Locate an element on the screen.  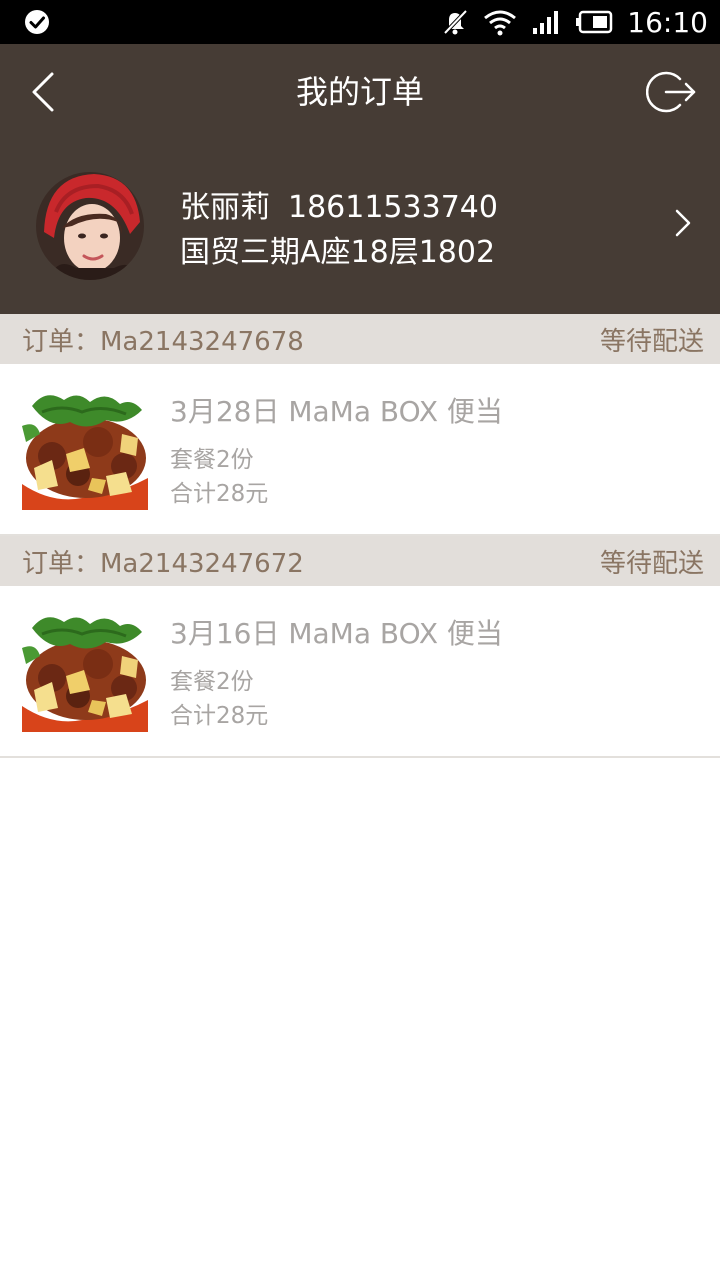
avatar is located at coordinates (90, 226).